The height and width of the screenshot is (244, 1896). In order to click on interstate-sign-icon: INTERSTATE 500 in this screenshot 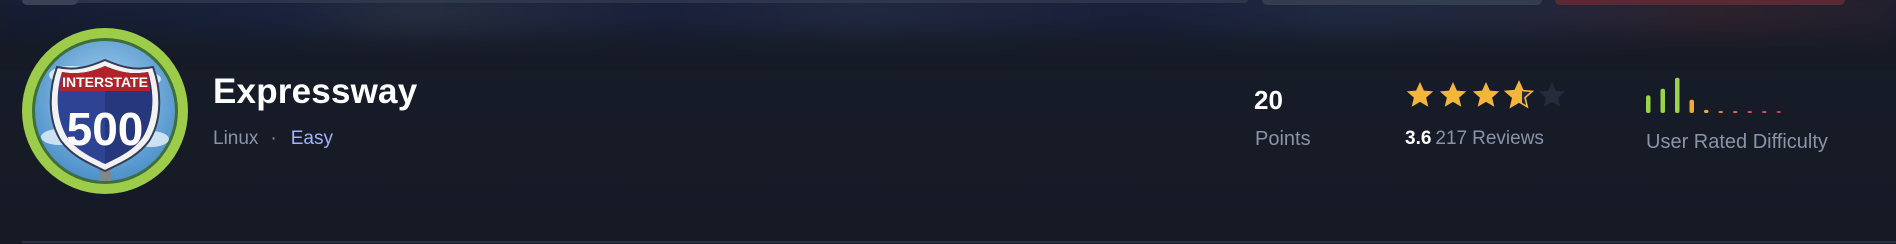, I will do `click(105, 111)`.